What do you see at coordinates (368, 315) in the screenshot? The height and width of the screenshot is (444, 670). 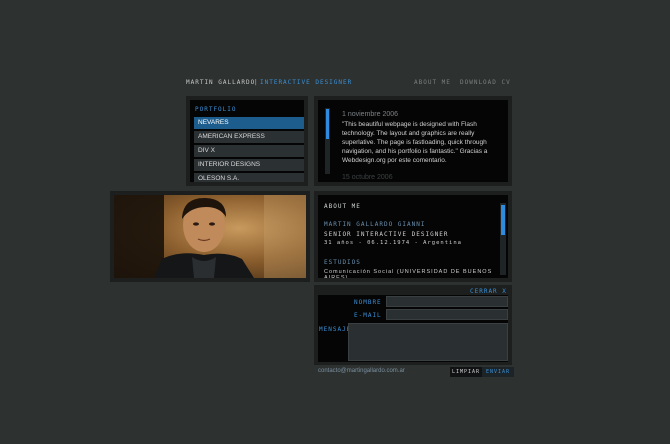 I see `email-label: E-MAIL` at bounding box center [368, 315].